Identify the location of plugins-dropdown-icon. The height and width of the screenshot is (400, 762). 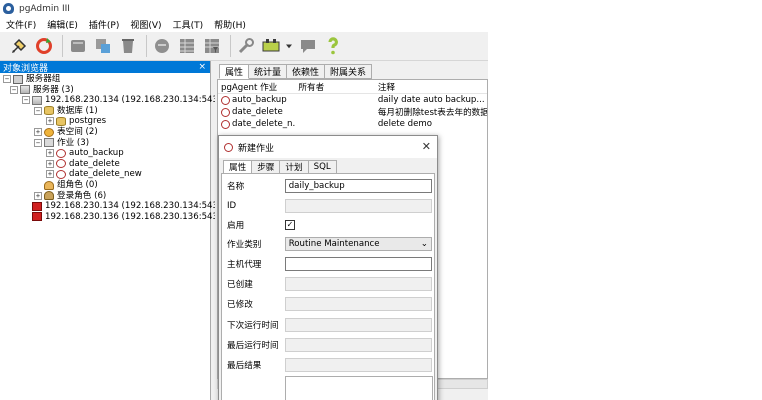
(289, 46).